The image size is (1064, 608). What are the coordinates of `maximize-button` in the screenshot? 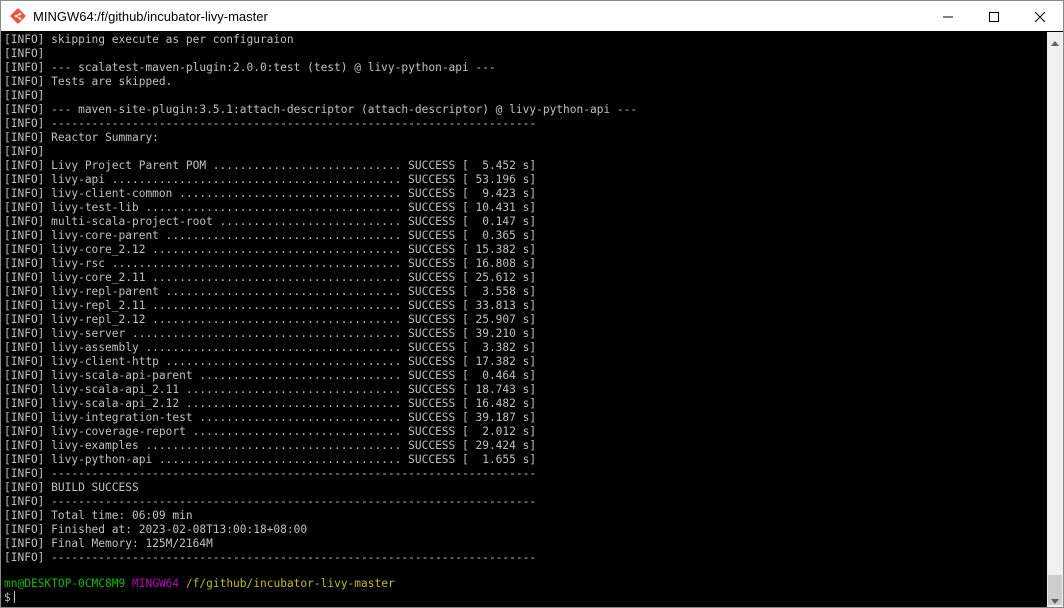 It's located at (994, 16).